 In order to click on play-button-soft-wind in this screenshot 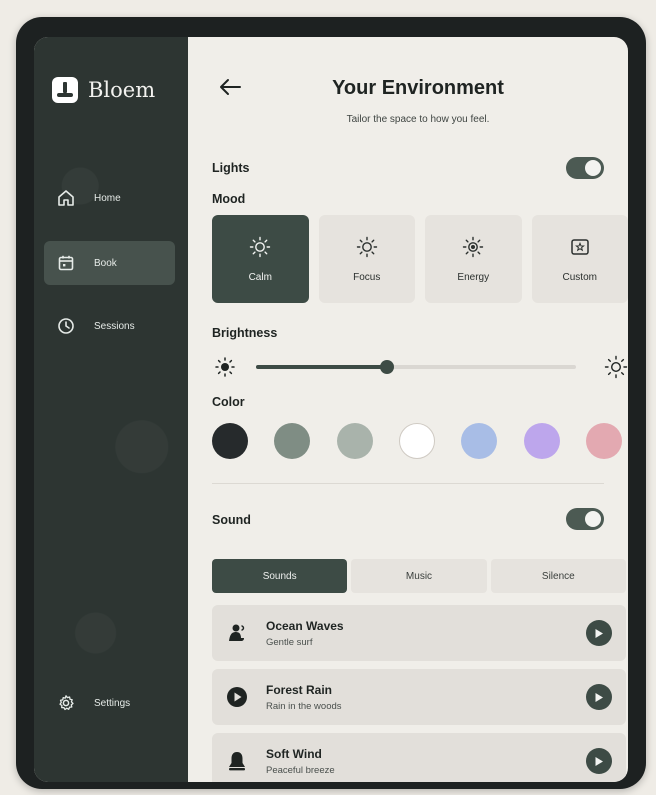, I will do `click(599, 761)`.